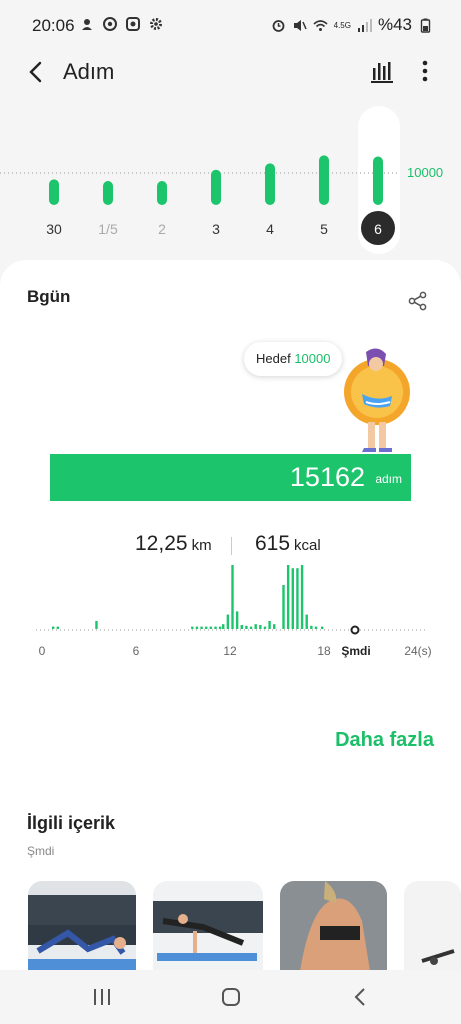 Image resolution: width=461 pixels, height=1024 pixels. I want to click on day-label: 6, so click(378, 229).